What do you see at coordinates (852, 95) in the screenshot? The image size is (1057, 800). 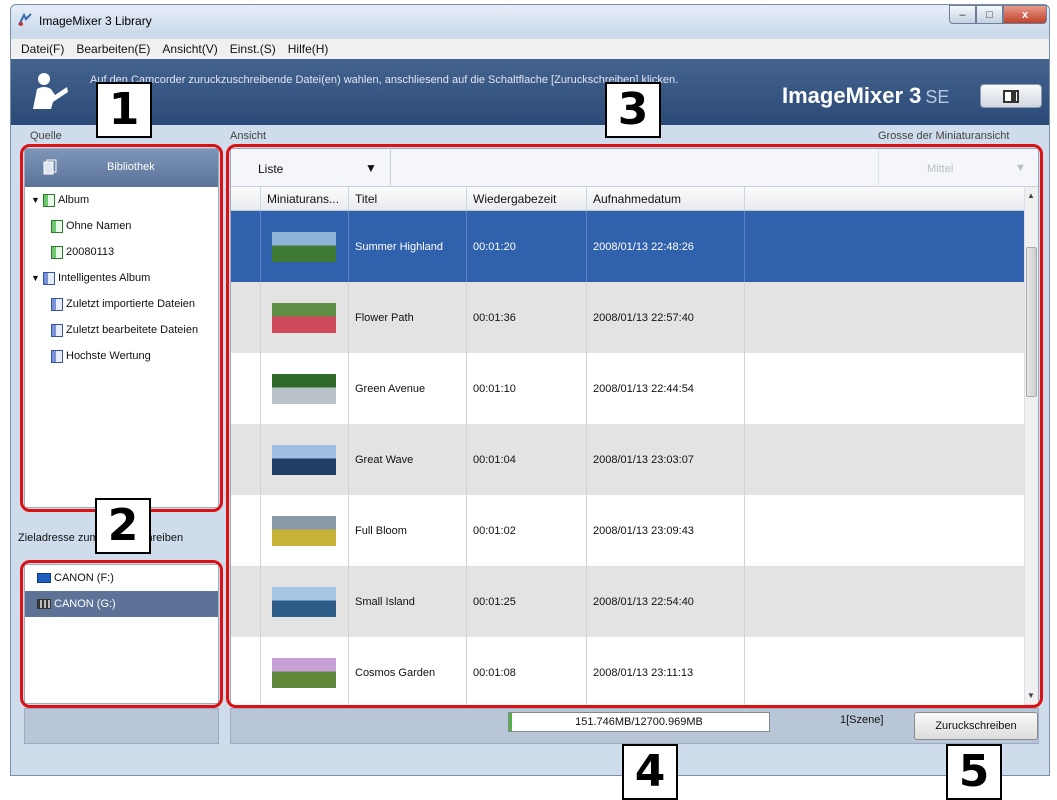 I see `logo-text: ImageMixer 3` at bounding box center [852, 95].